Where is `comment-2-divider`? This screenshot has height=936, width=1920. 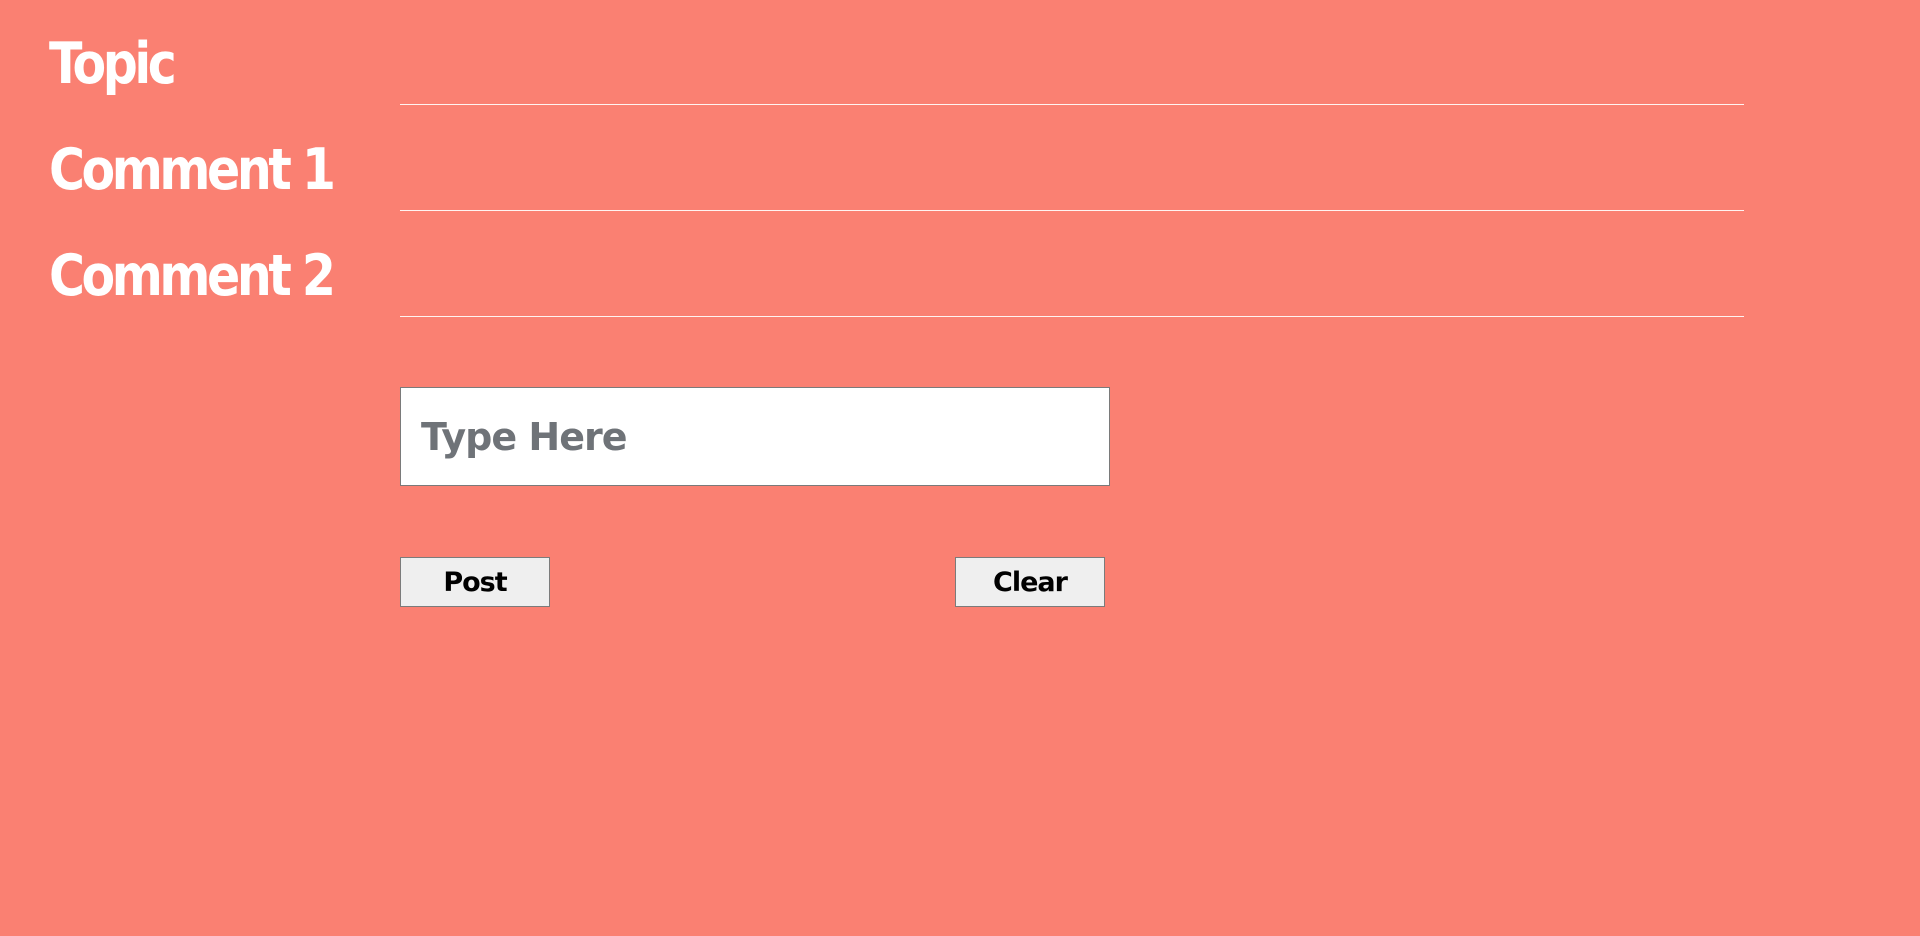 comment-2-divider is located at coordinates (1072, 316).